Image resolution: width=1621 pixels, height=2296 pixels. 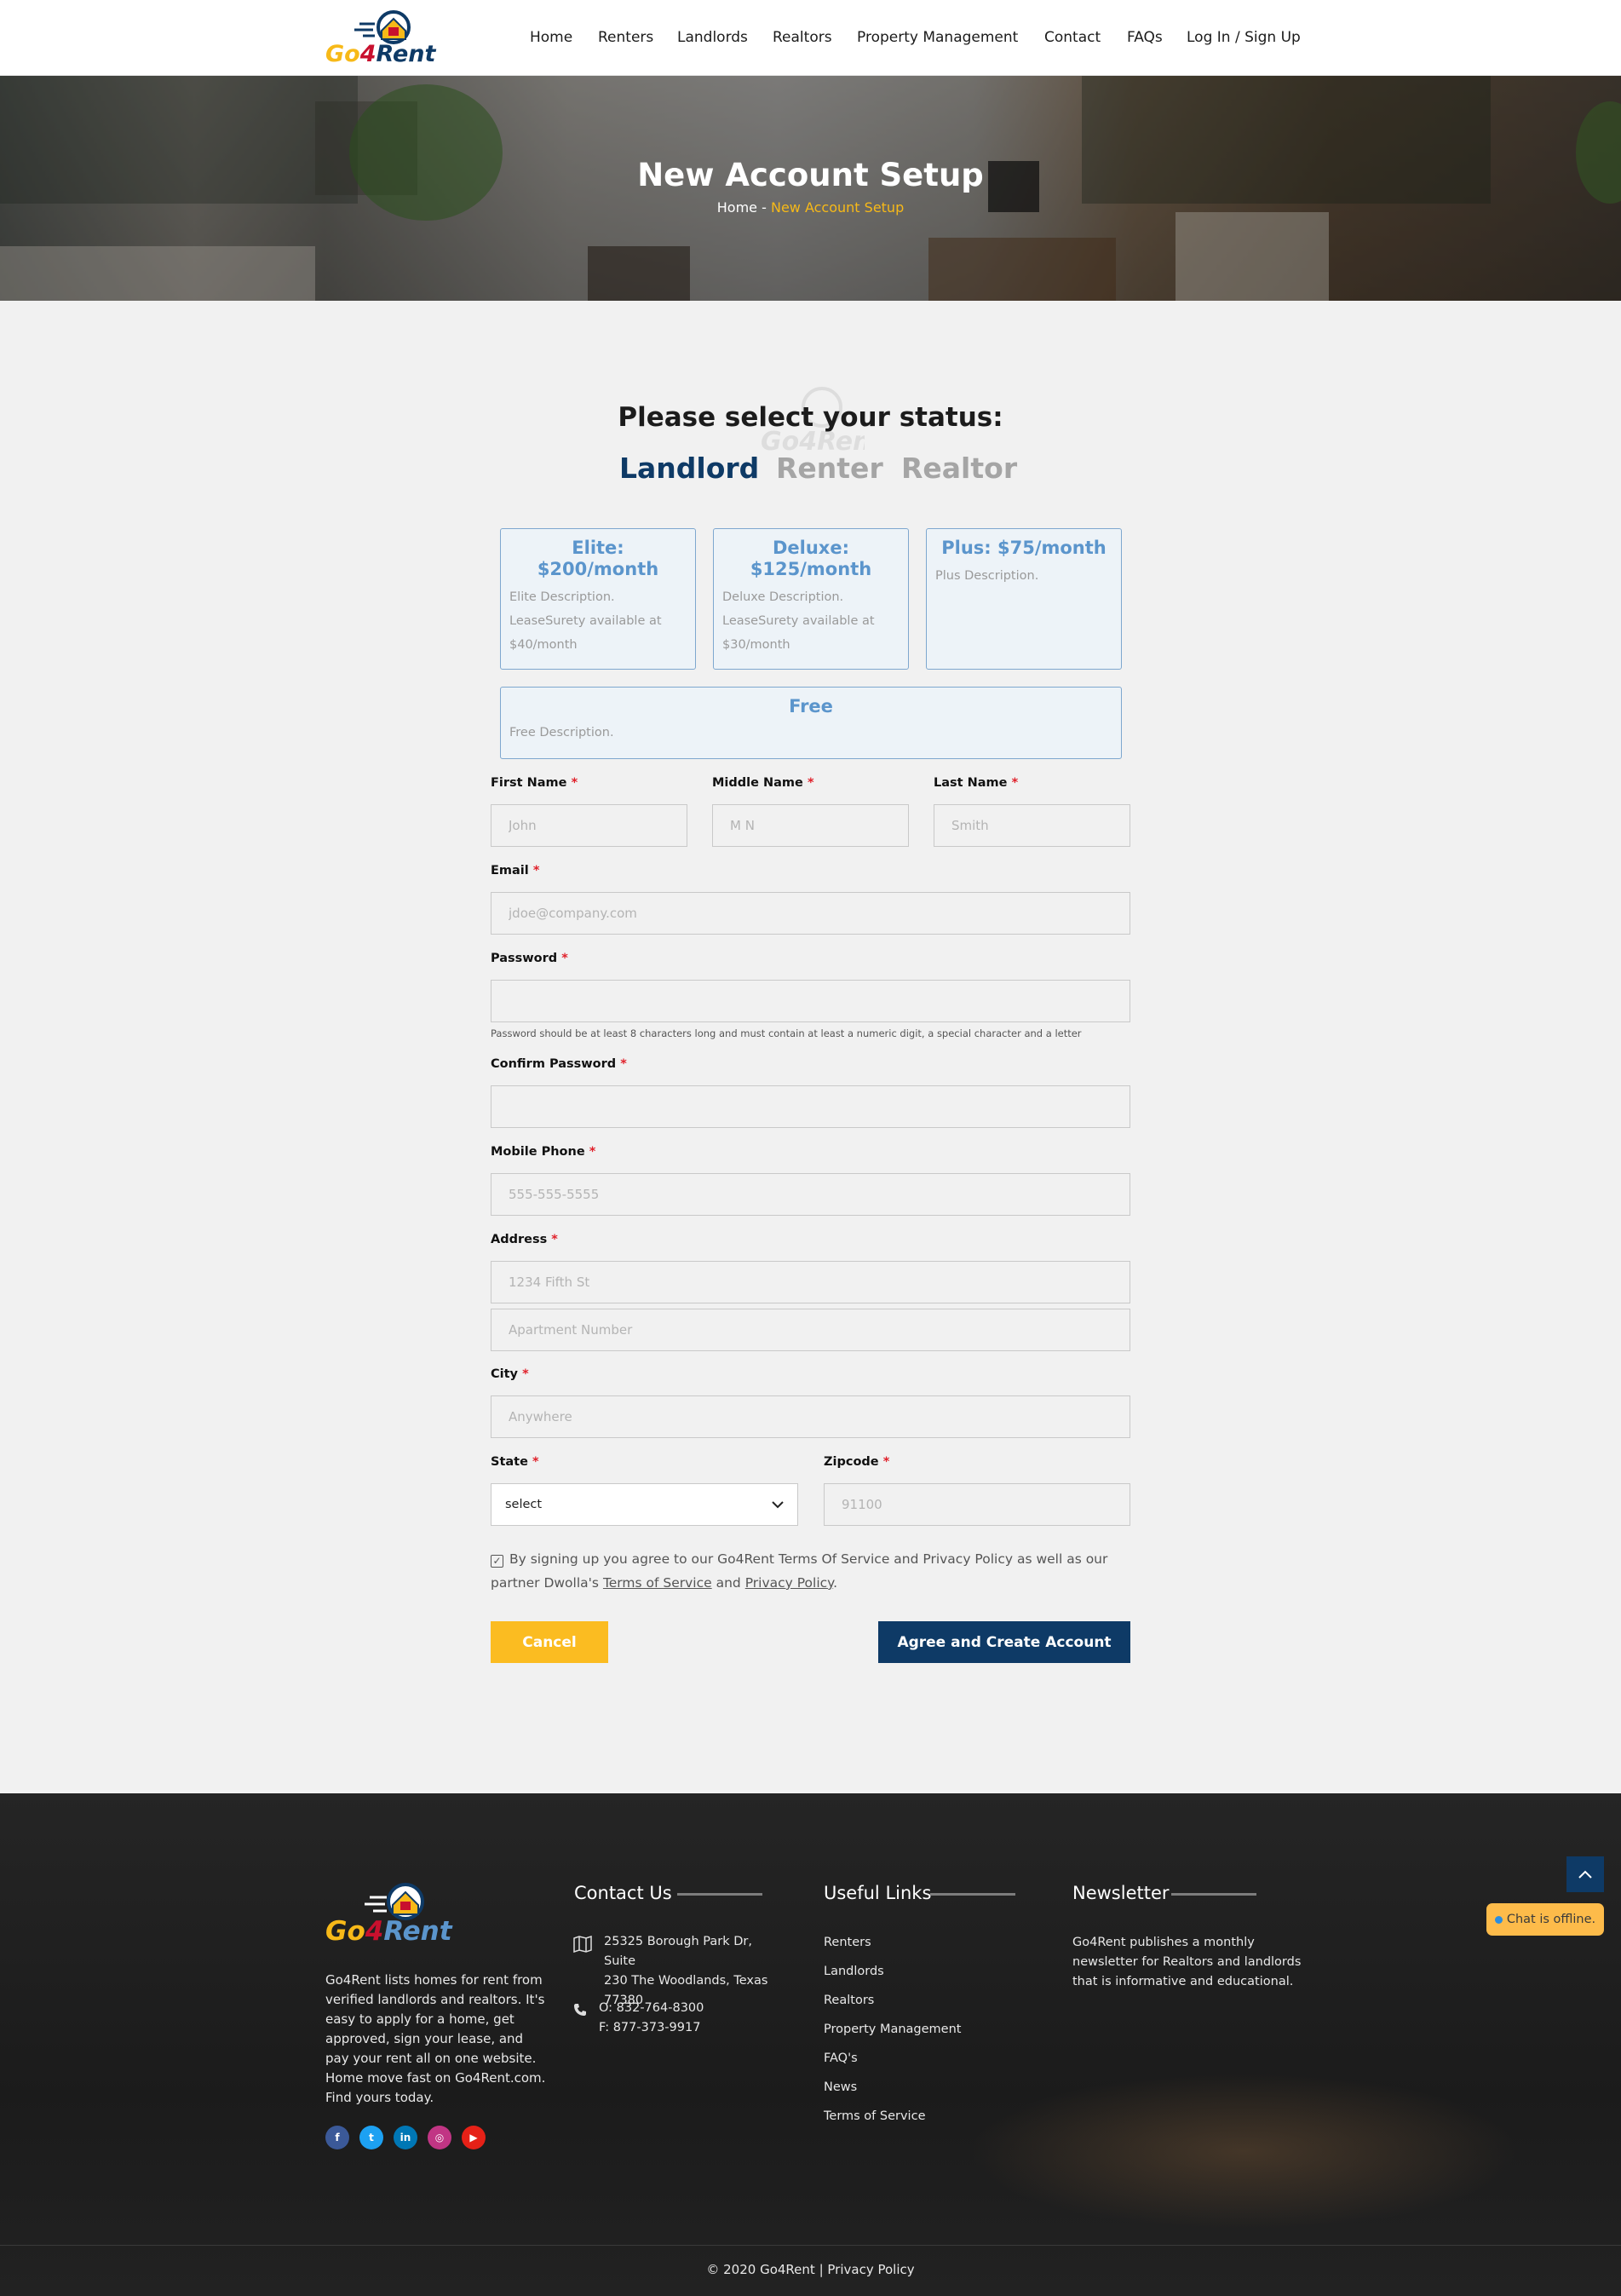 What do you see at coordinates (849, 2000) in the screenshot?
I see `footer-link-realtors: Realtors` at bounding box center [849, 2000].